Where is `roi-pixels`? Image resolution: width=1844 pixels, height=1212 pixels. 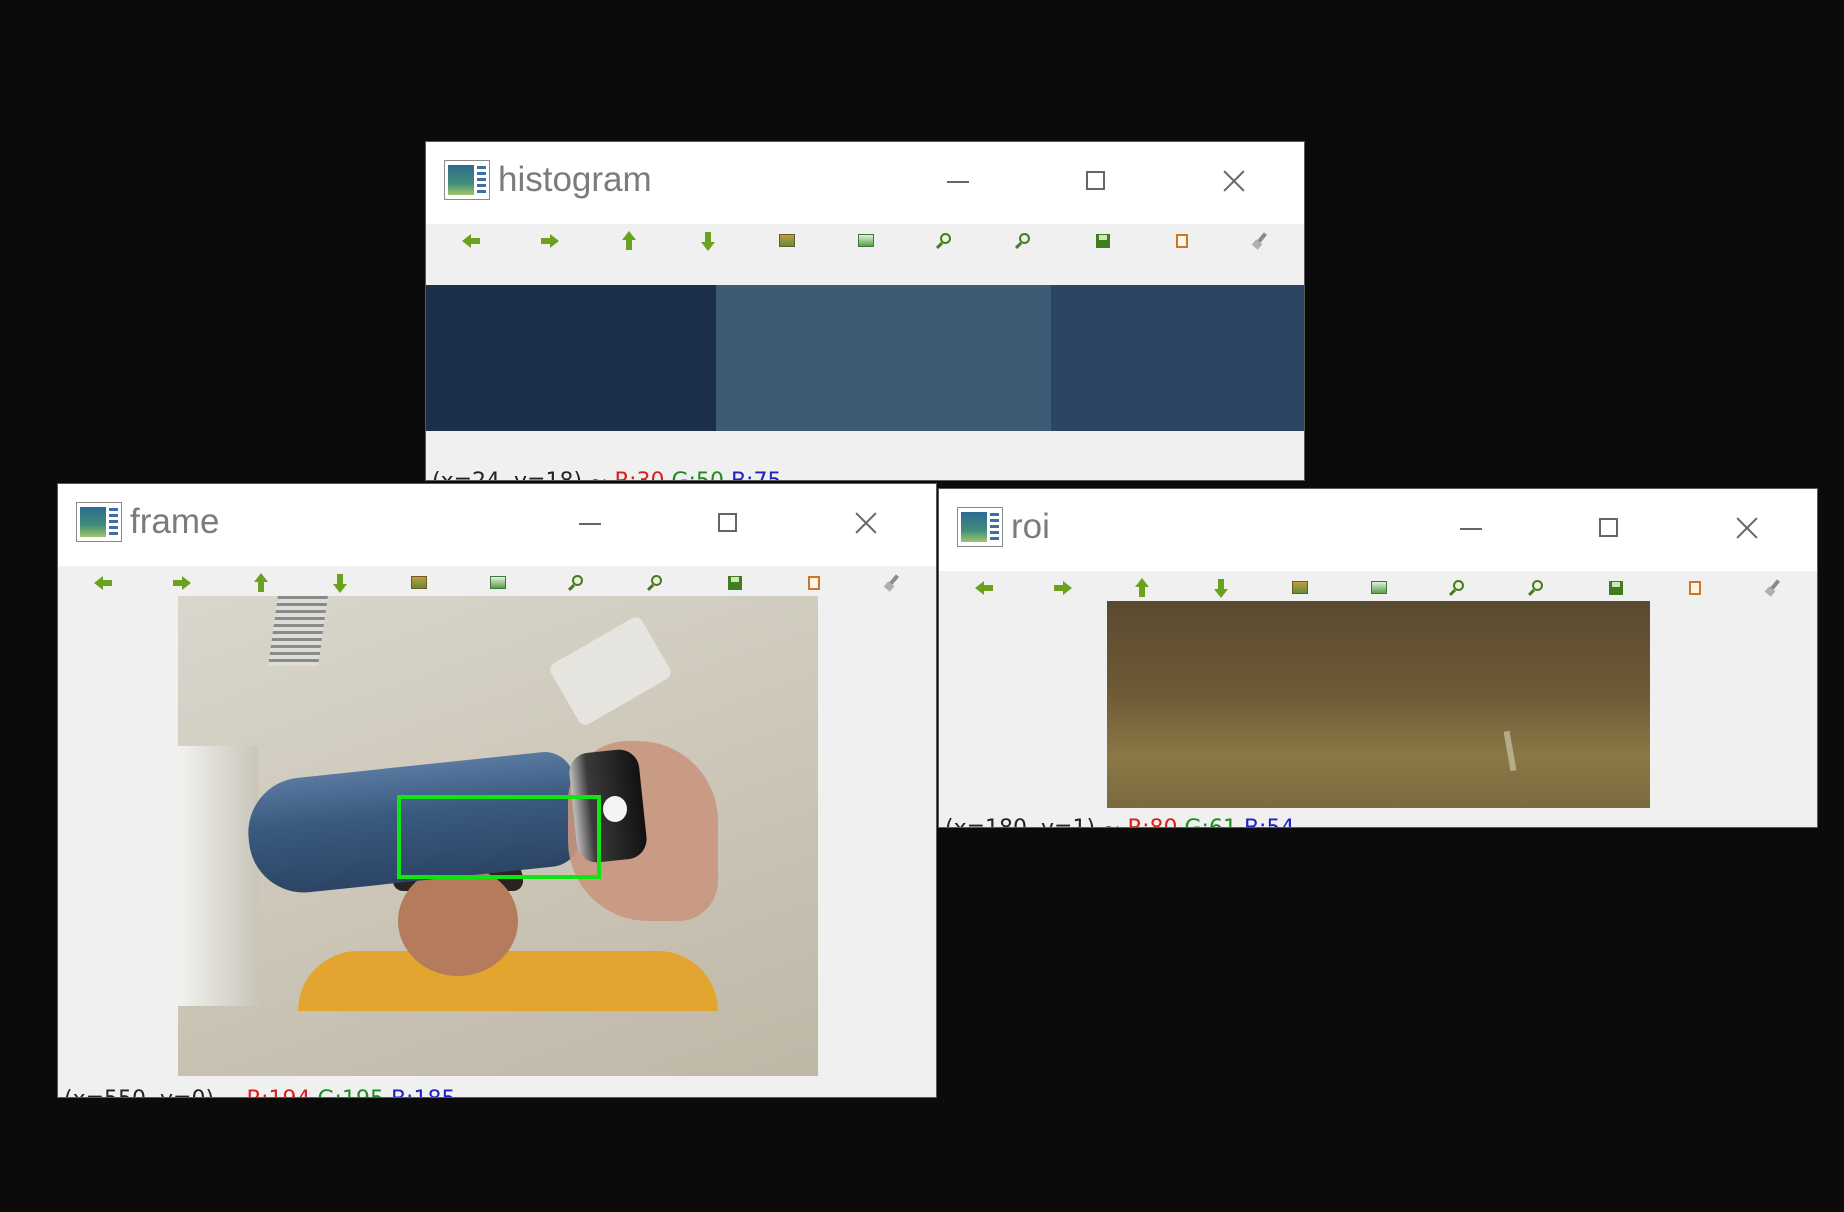 roi-pixels is located at coordinates (1378, 704).